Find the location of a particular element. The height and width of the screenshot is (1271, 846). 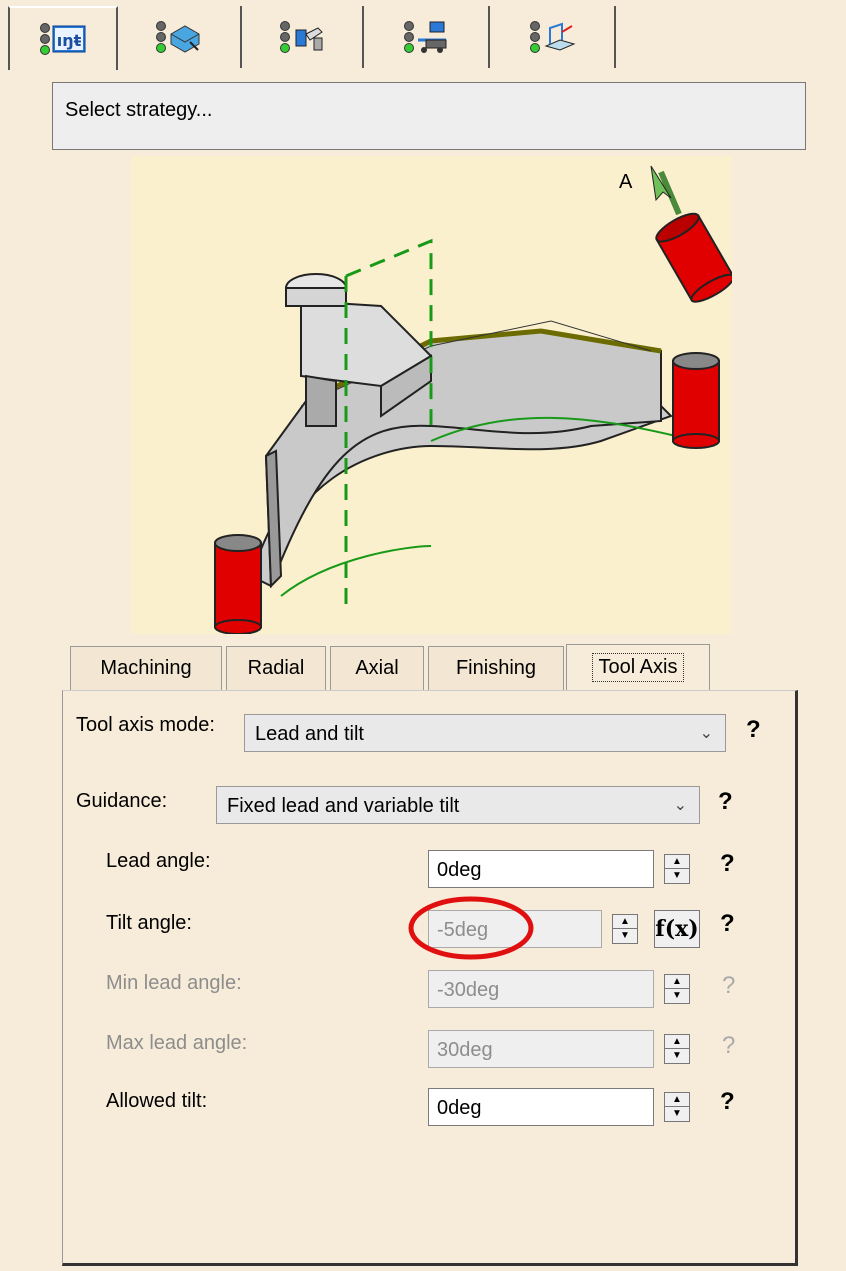

min-lead-angle-spinner: ▲ ▼ is located at coordinates (677, 989).